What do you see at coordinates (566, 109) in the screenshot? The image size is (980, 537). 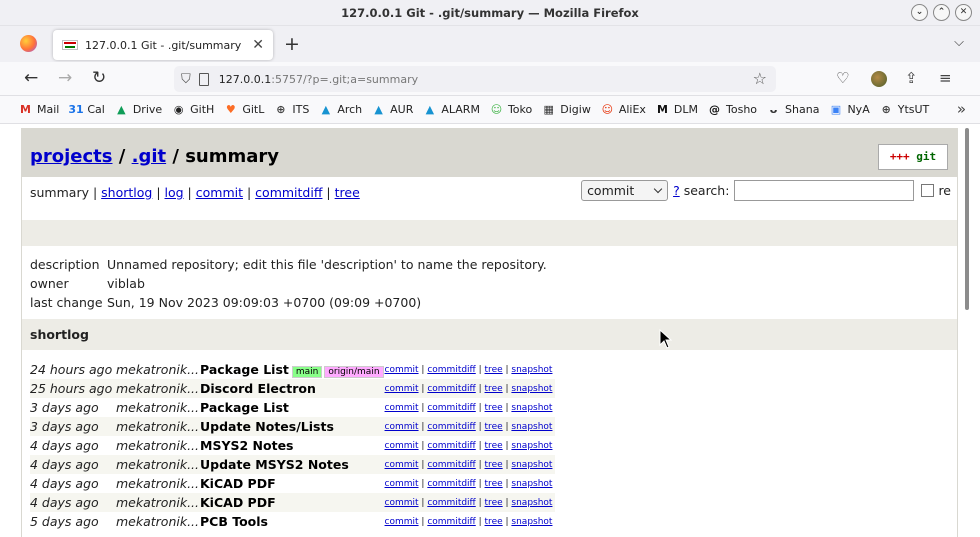 I see `bookmark-digiw: ▦ Digiw` at bounding box center [566, 109].